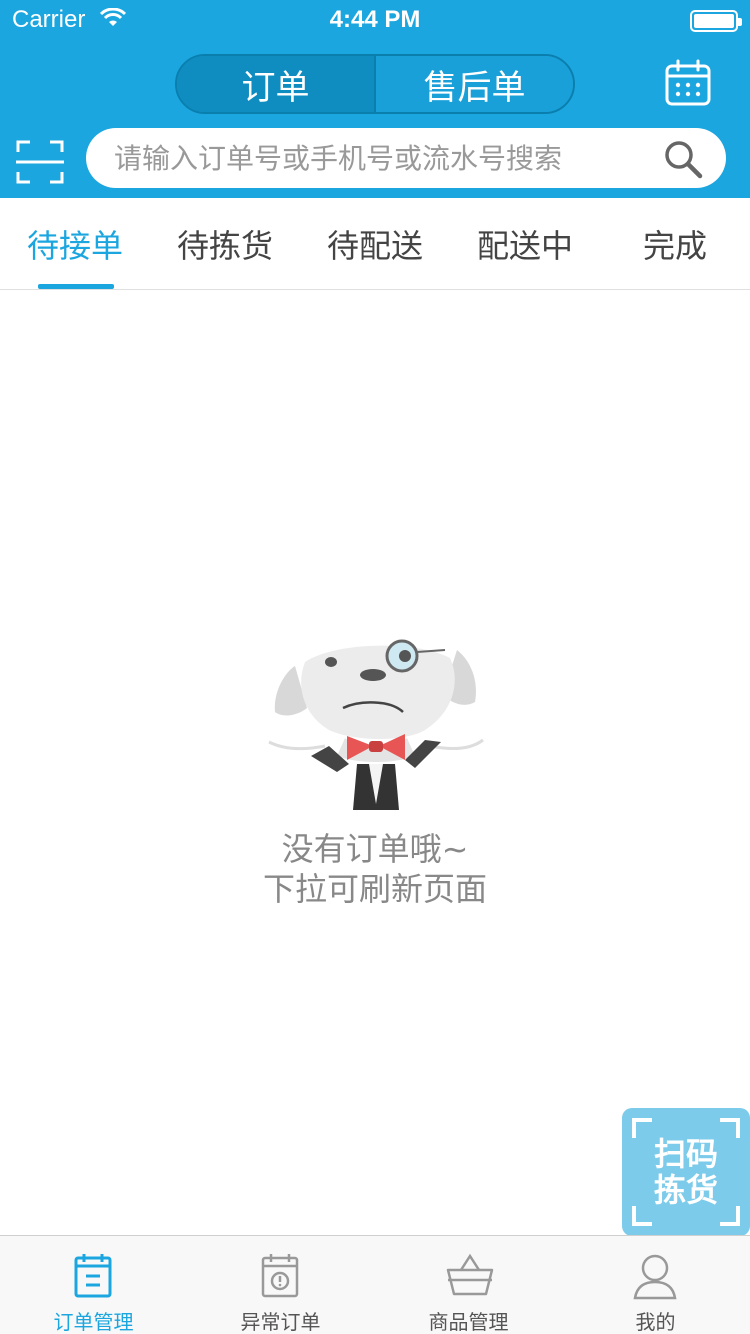 The width and height of the screenshot is (750, 1334). I want to click on status-bar: Carrier 4:44 PM, so click(375, 20).